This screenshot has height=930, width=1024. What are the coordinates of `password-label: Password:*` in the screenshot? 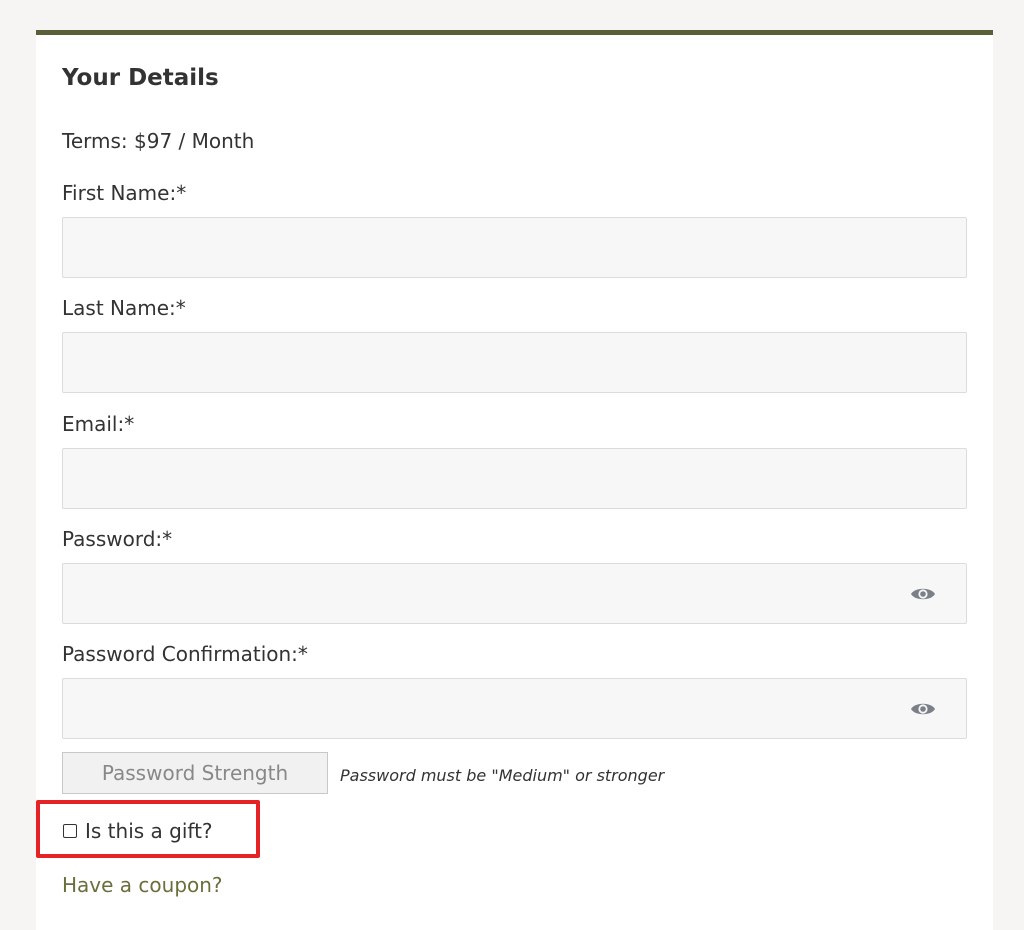 It's located at (117, 539).